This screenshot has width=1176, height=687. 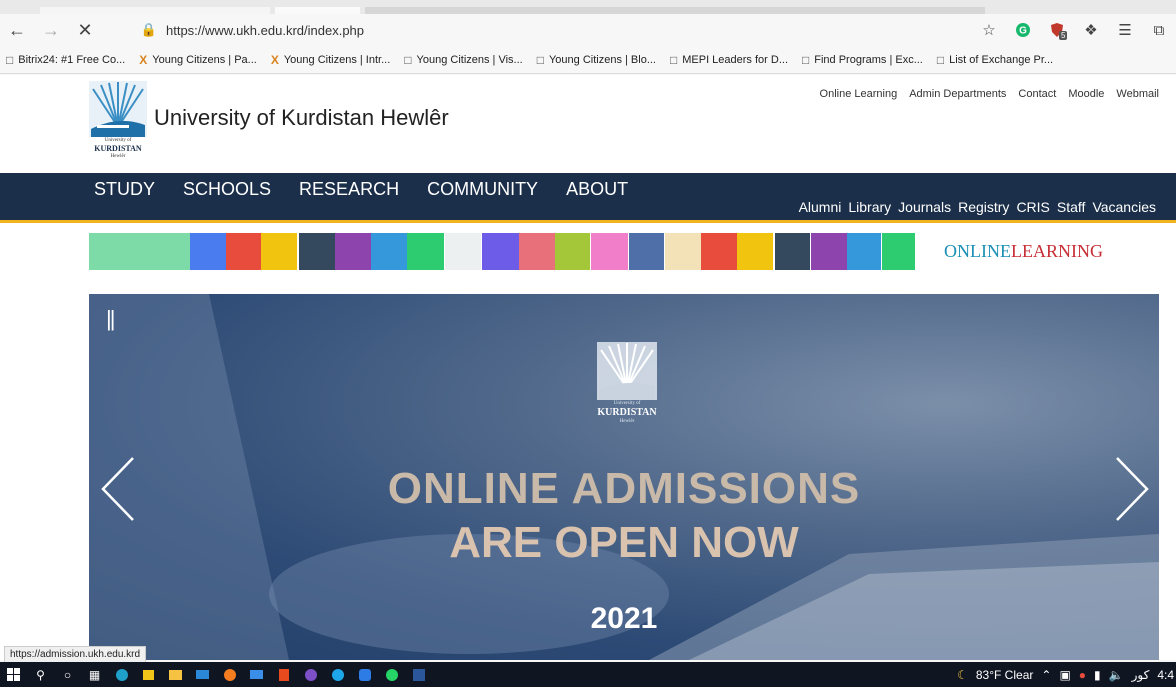 I want to click on weather-text: 83°F Clear, so click(x=1005, y=675).